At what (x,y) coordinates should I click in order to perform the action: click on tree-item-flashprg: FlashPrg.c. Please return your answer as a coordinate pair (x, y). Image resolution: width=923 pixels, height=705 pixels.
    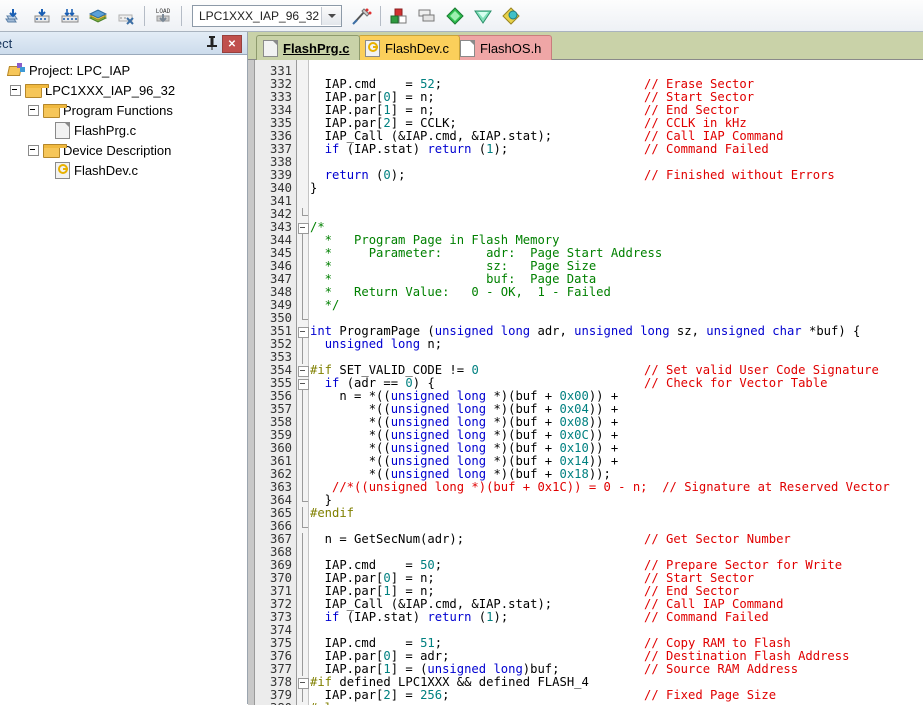
    Looking at the image, I should click on (123, 130).